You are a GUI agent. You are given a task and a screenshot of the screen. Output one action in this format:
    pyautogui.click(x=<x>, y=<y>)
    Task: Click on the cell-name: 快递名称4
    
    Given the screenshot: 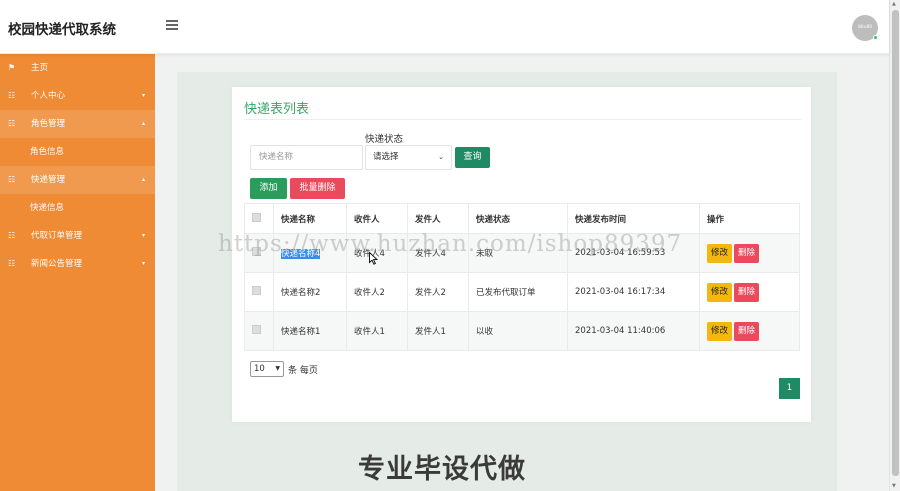 What is the action you would take?
    pyautogui.click(x=301, y=254)
    